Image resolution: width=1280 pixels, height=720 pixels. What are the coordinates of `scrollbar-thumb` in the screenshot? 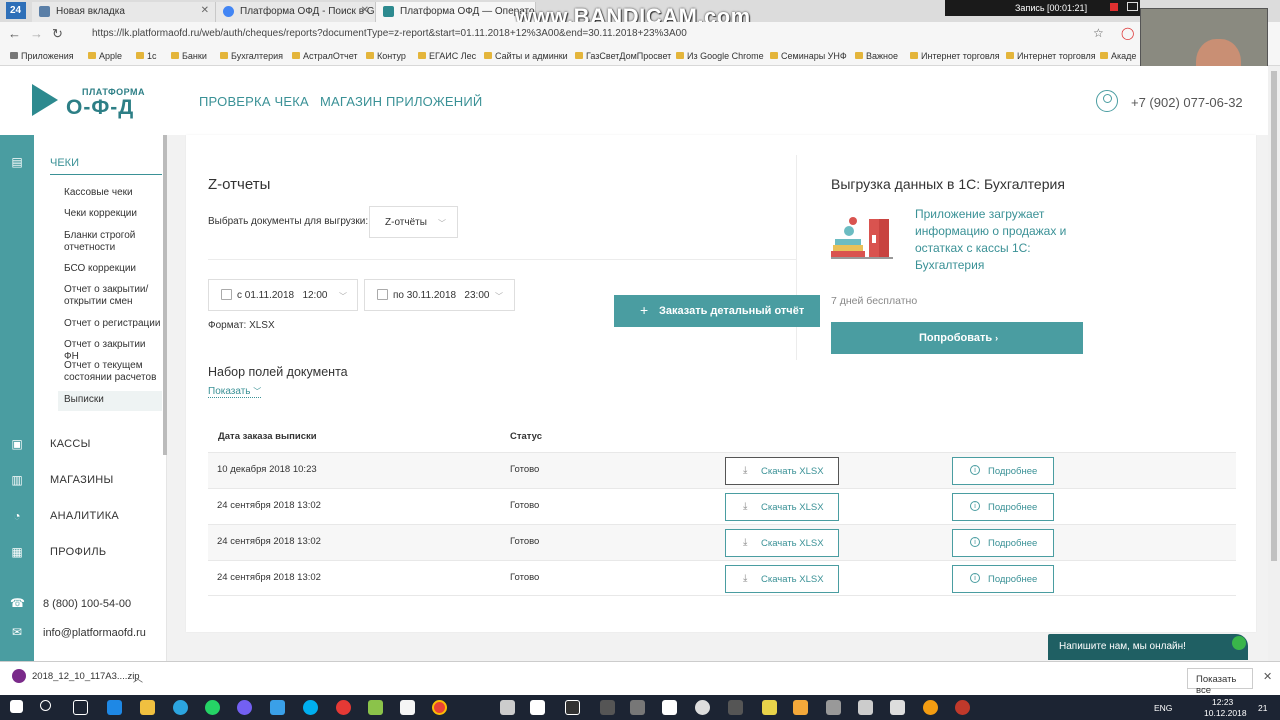 It's located at (1274, 316).